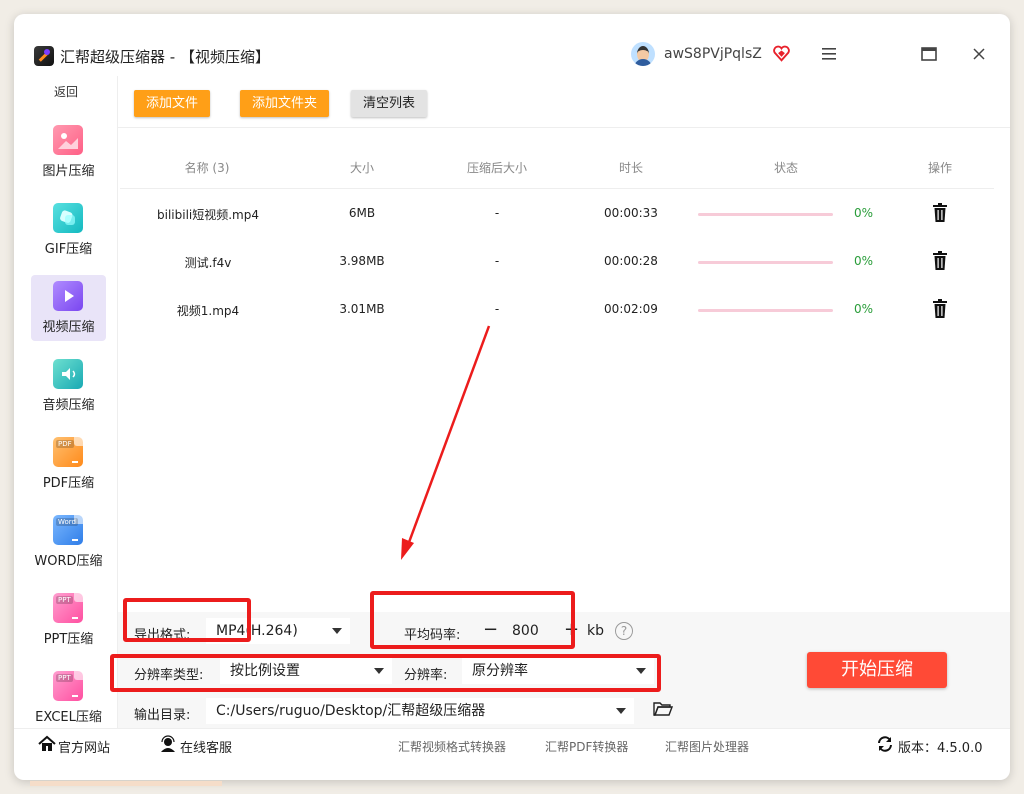 The height and width of the screenshot is (794, 1024). Describe the element at coordinates (168, 744) in the screenshot. I see `customer-service-icon` at that location.